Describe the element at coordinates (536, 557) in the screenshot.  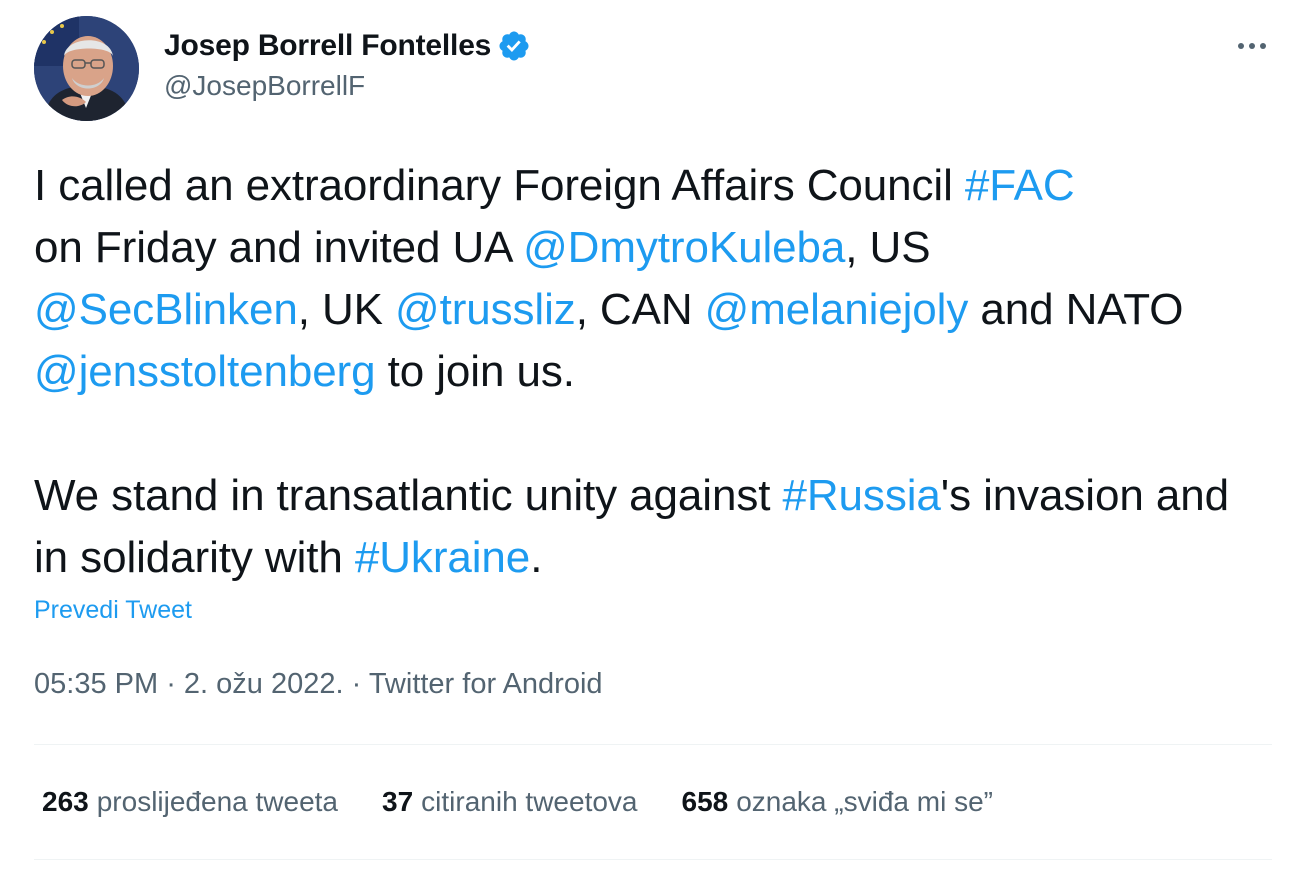
I see `tweet-text-segment: .` at that location.